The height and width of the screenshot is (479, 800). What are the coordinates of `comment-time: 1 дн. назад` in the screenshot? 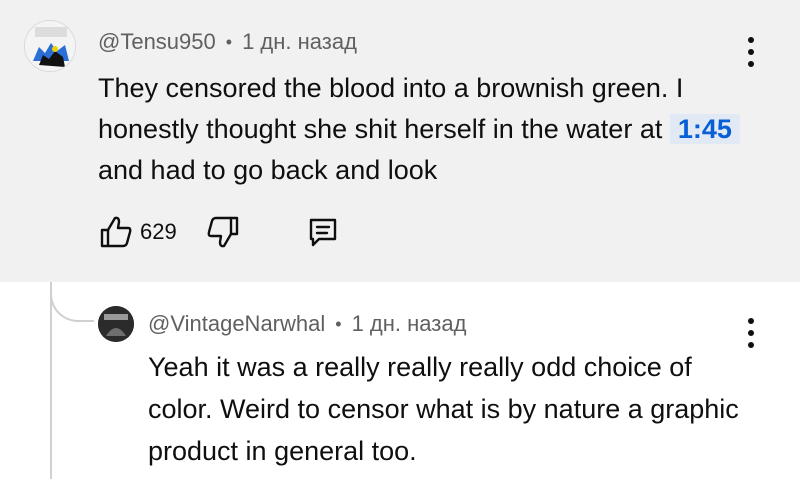 It's located at (299, 42).